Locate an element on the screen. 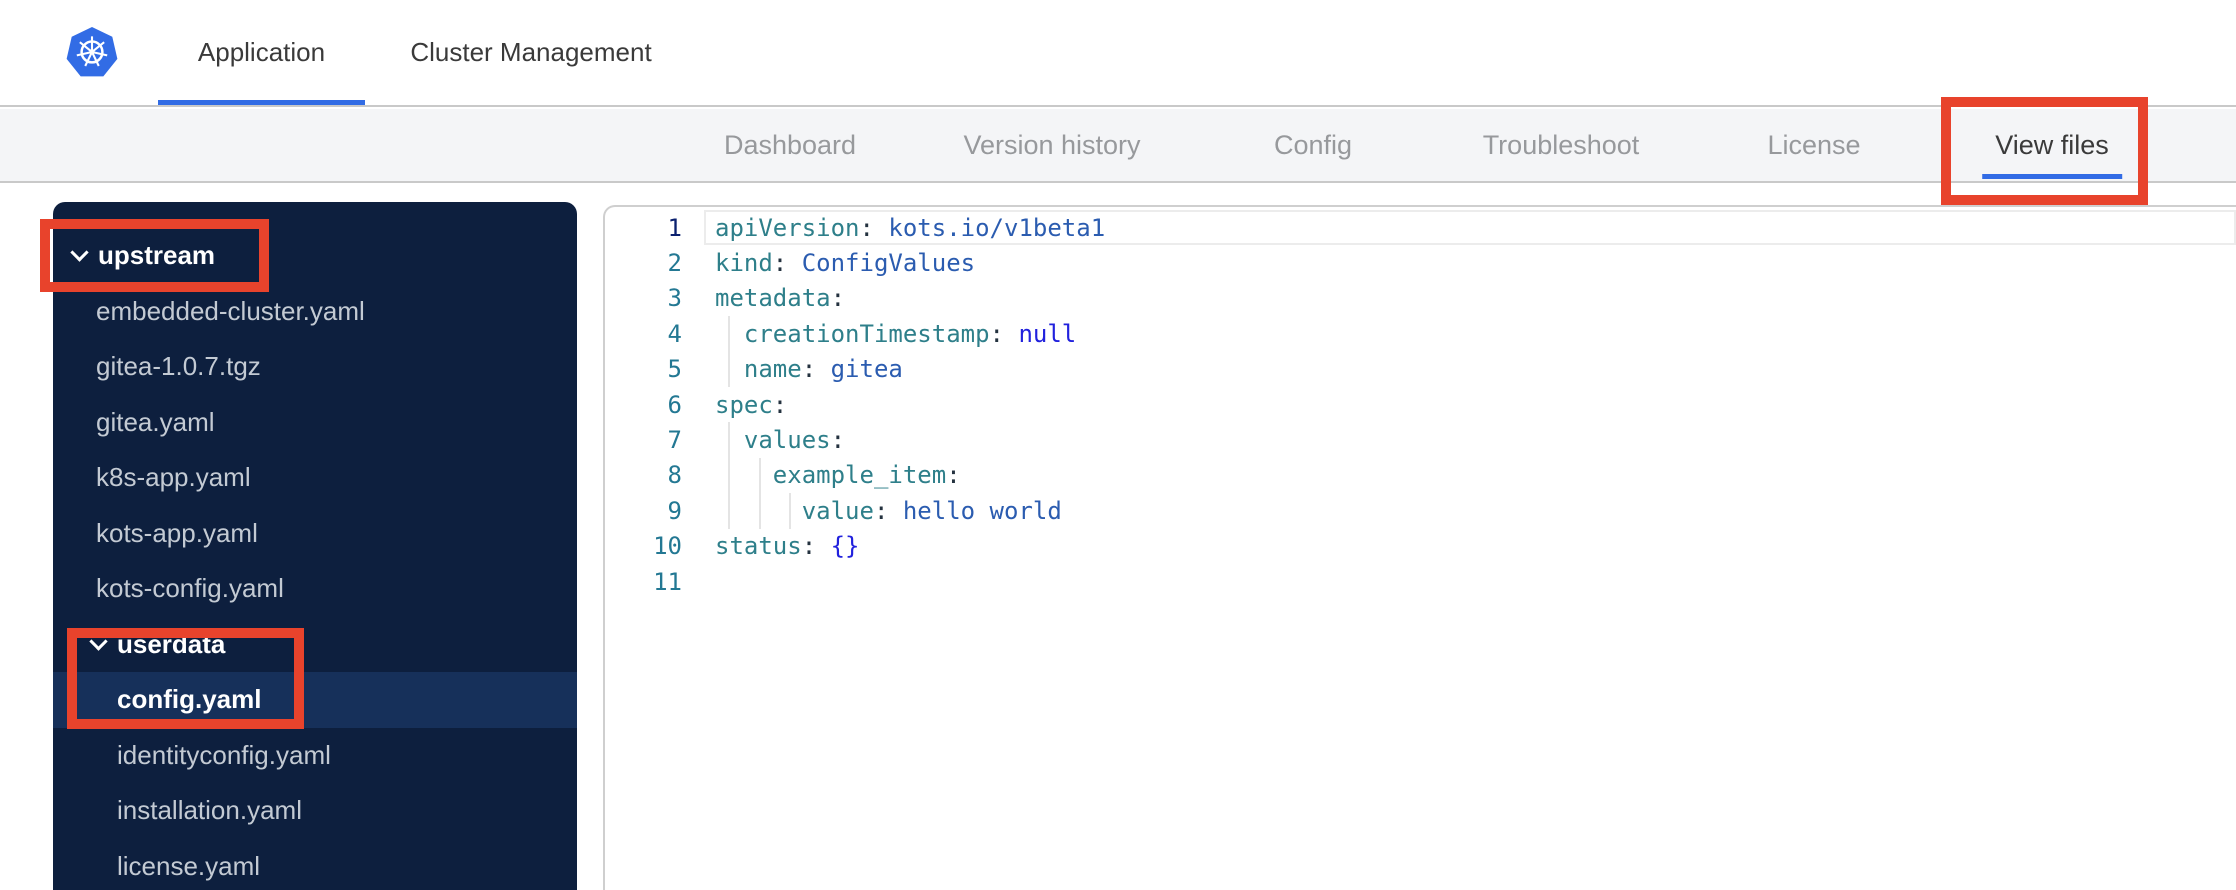  tab-label: Config is located at coordinates (1313, 144).